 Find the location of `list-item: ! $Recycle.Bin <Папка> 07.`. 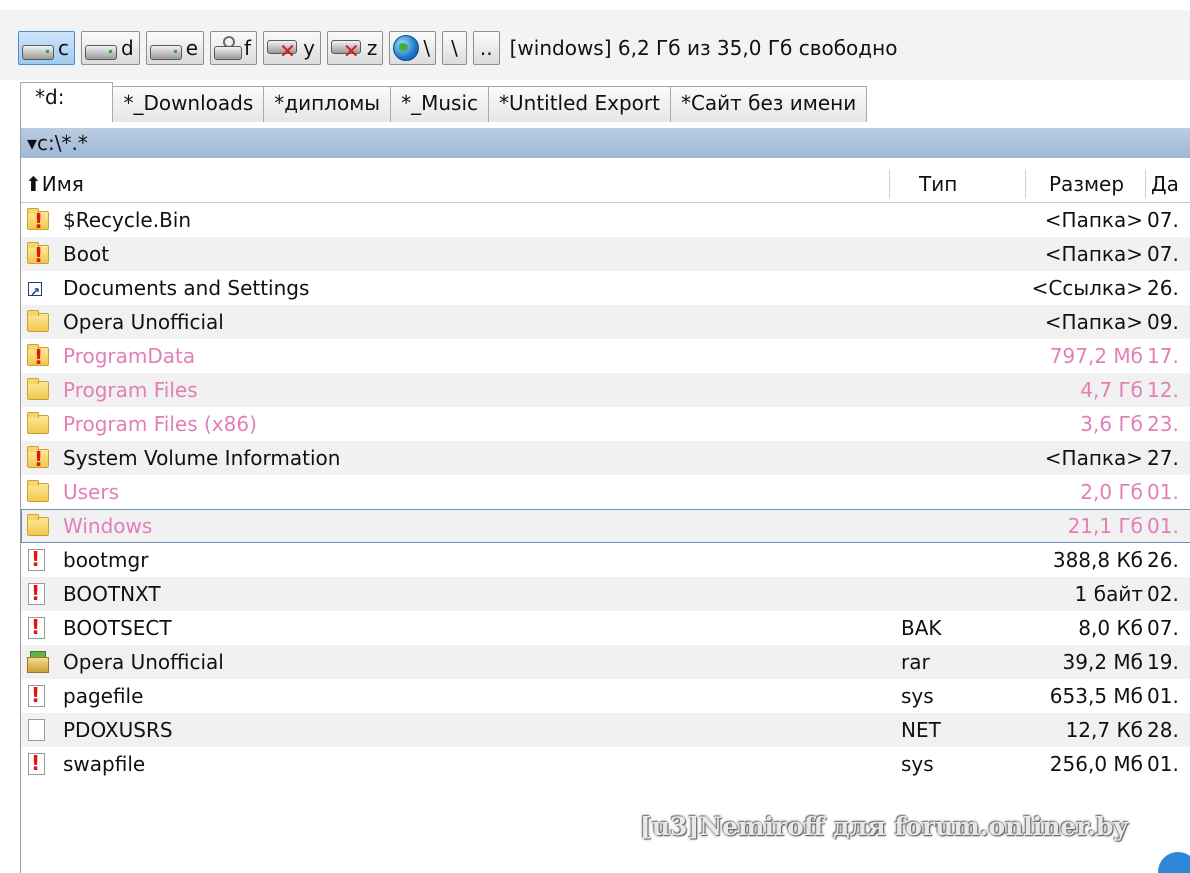

list-item: ! $Recycle.Bin <Папка> 07. is located at coordinates (605, 220).